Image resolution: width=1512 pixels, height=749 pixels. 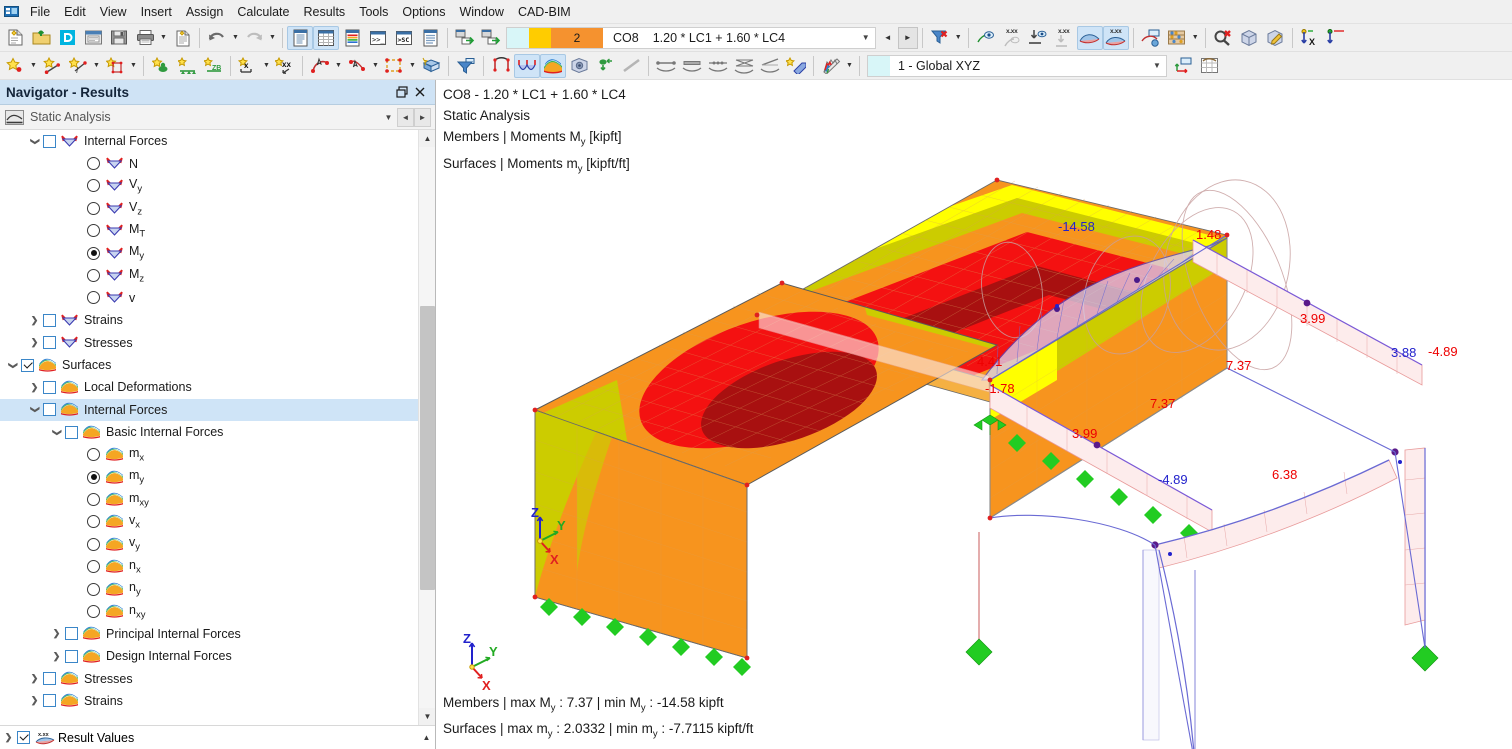 I want to click on nodal-load-dropdown-caret: ▼, so click(x=266, y=66).